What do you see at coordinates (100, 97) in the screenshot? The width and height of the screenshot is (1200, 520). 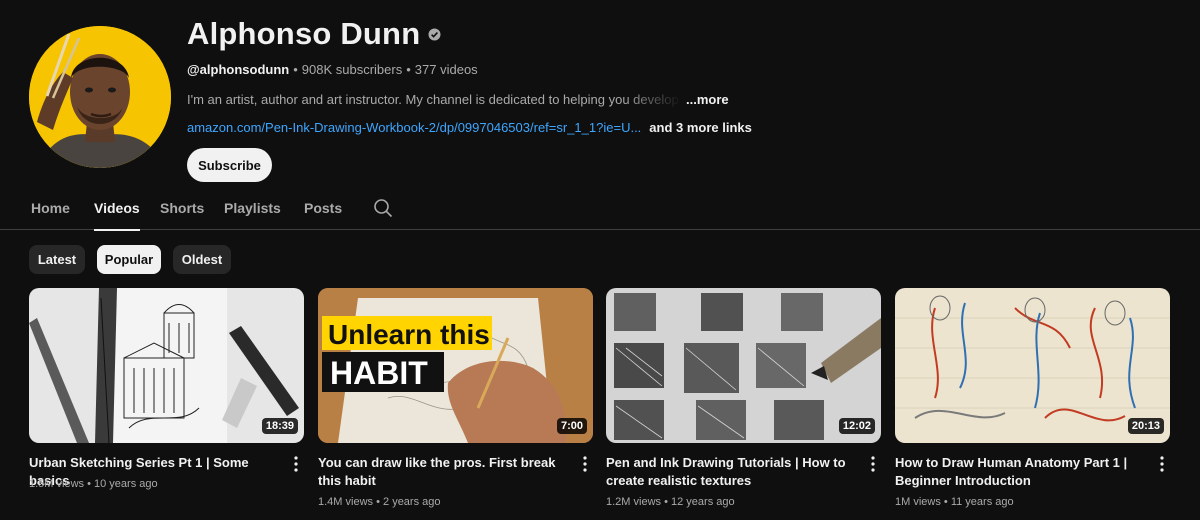 I see `channel-avatar` at bounding box center [100, 97].